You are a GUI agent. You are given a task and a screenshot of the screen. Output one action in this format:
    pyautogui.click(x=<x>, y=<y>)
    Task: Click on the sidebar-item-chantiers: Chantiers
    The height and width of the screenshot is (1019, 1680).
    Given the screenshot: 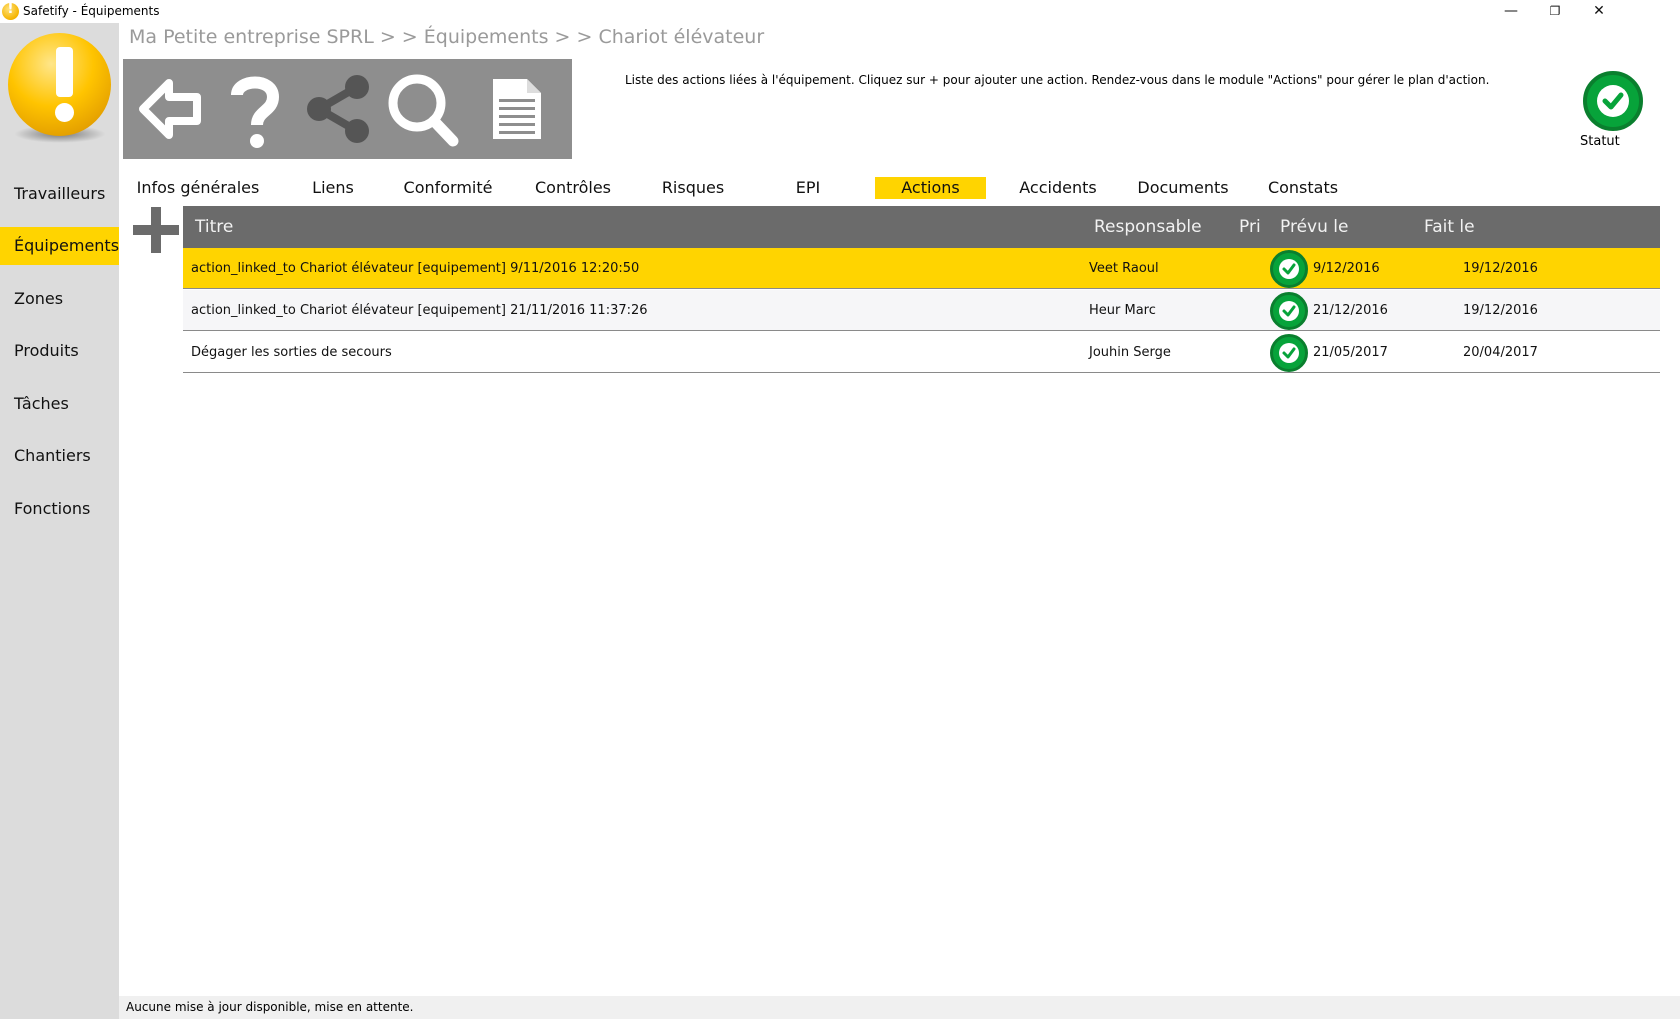 What is the action you would take?
    pyautogui.click(x=59, y=456)
    